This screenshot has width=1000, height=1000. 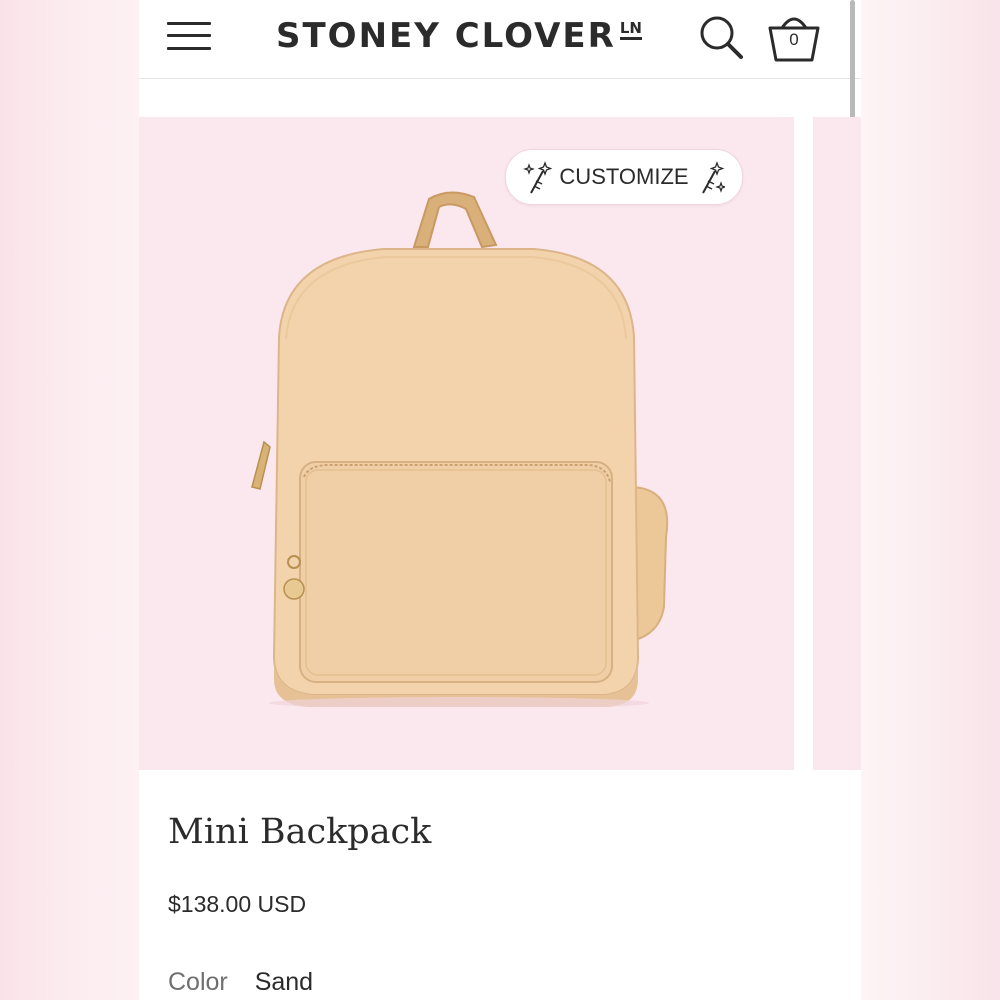 I want to click on site-header: STONEY CLOVER LN 0, so click(x=500, y=76).